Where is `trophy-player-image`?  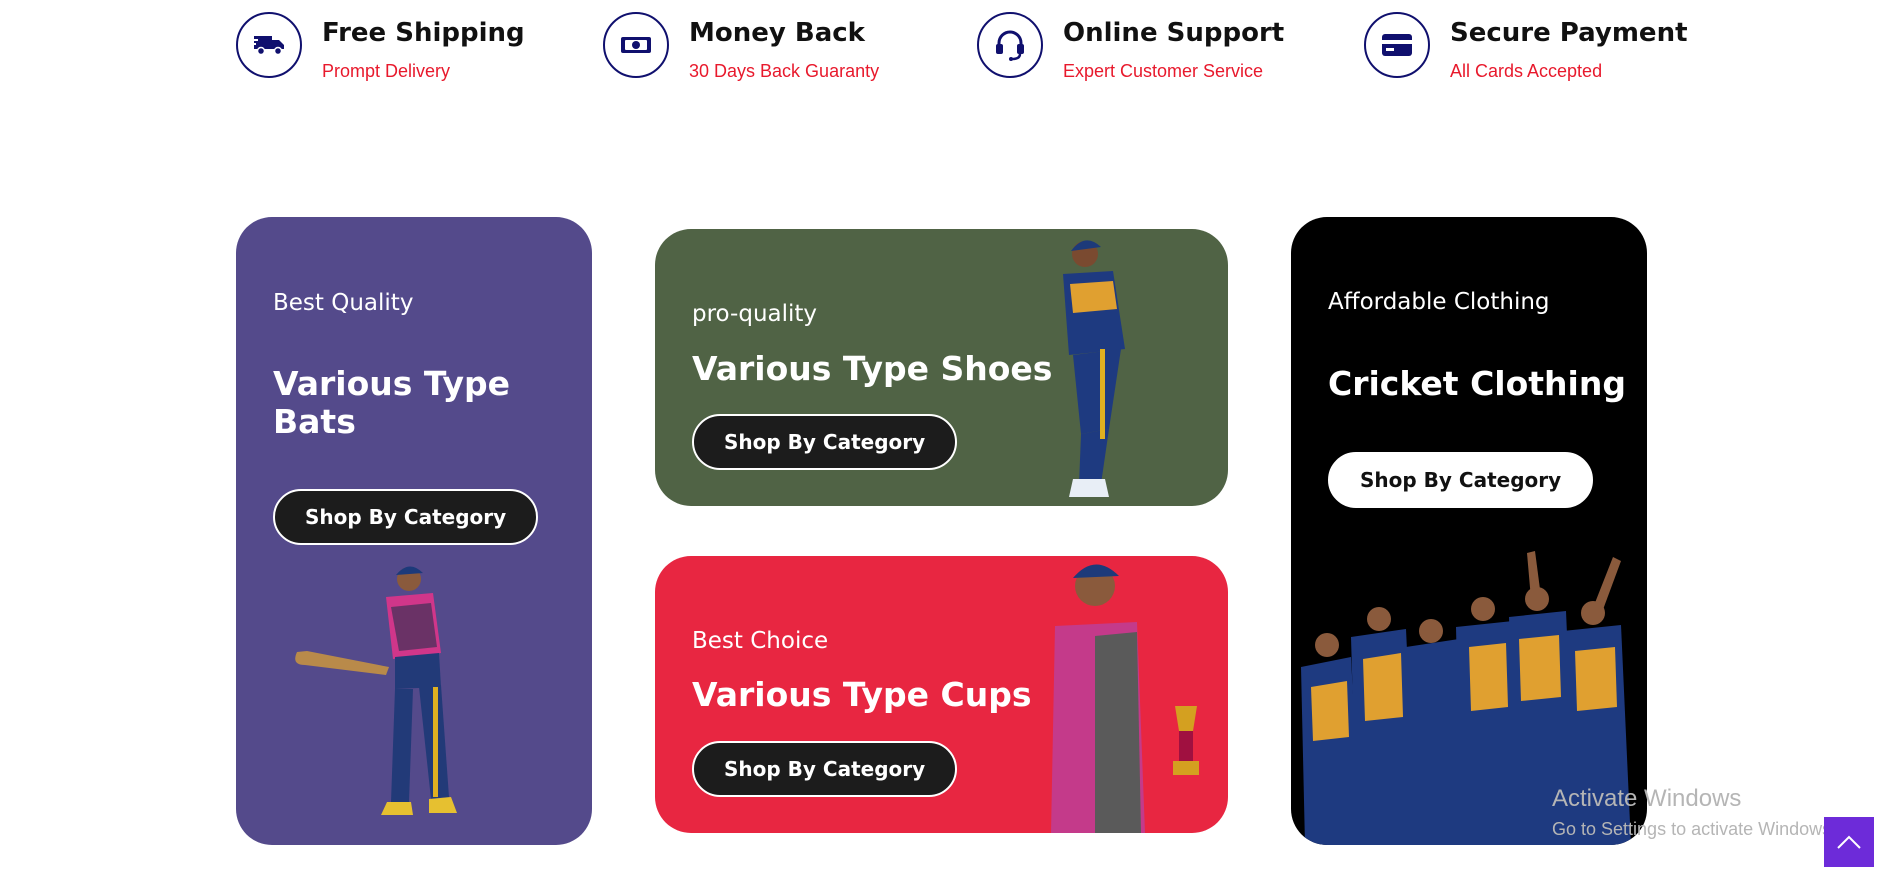
trophy-player-image is located at coordinates (1125, 698).